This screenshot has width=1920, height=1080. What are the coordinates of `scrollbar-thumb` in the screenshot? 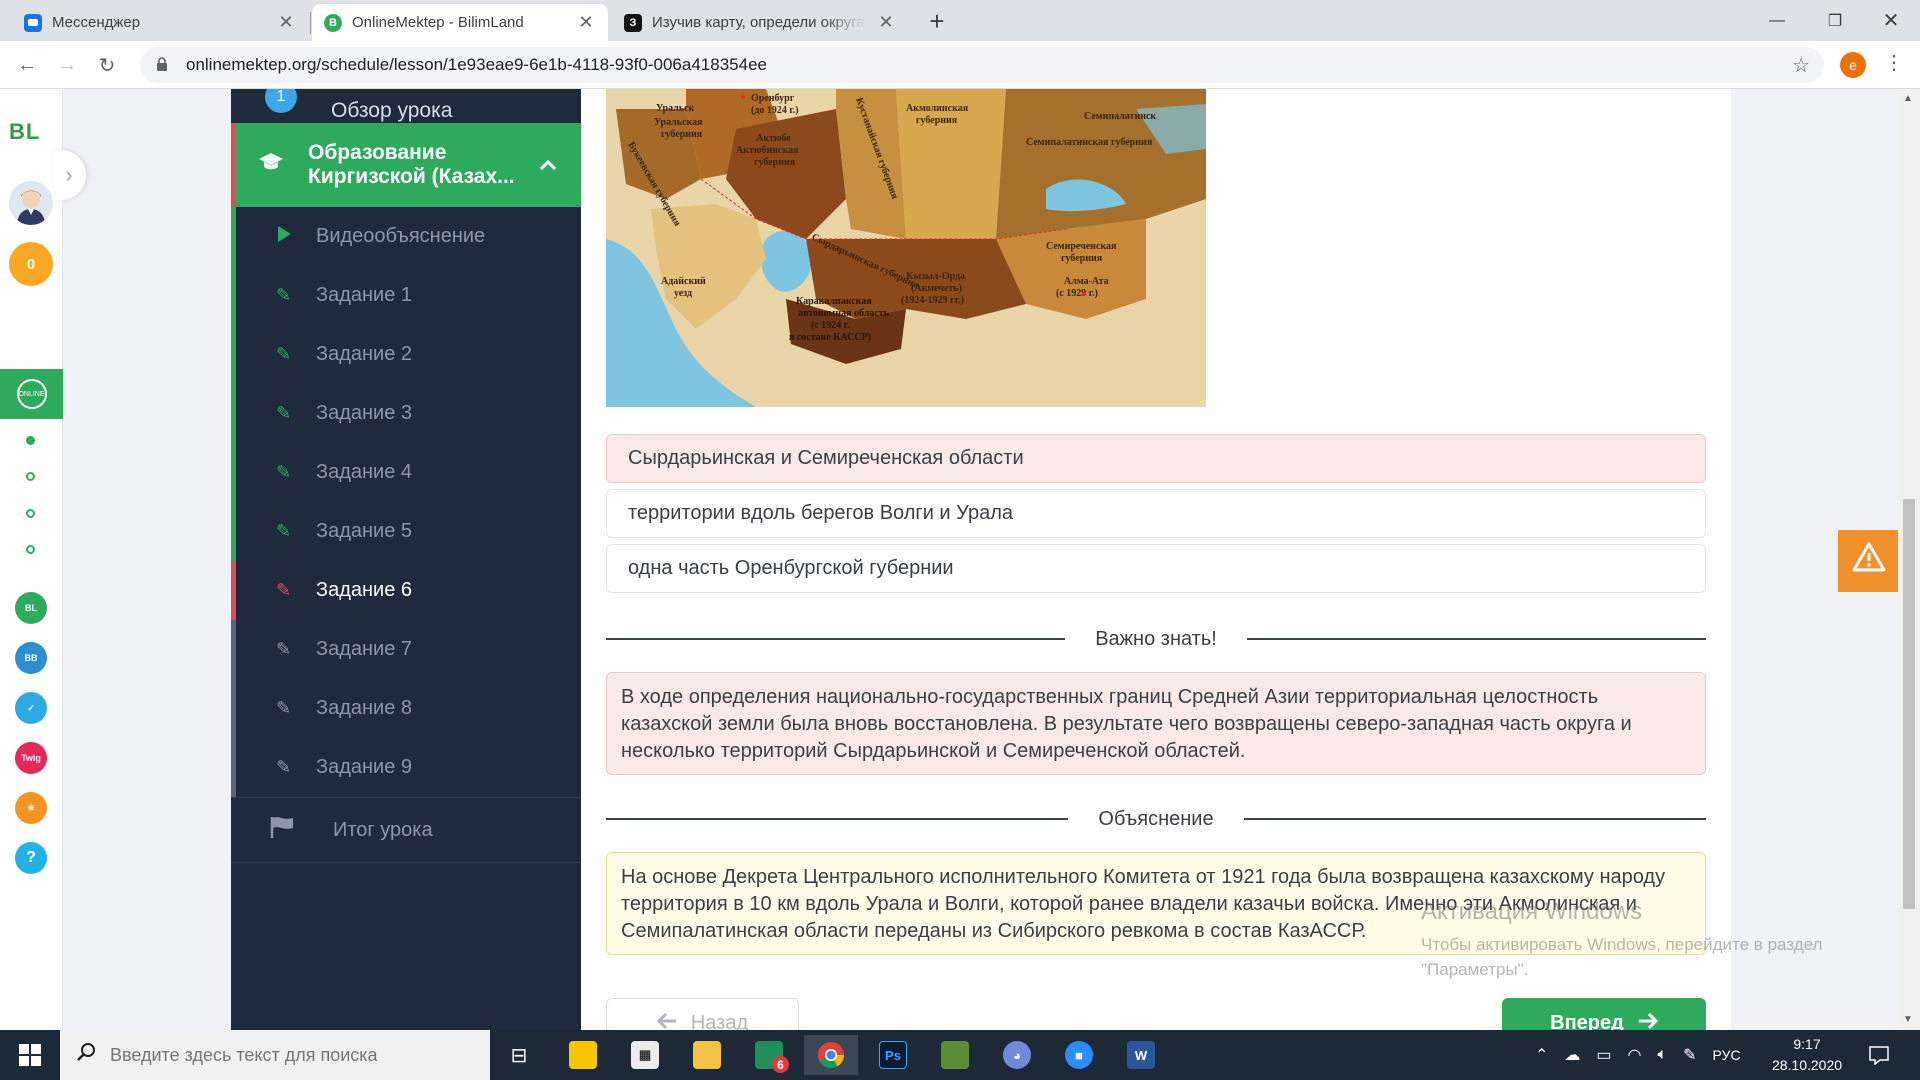 It's located at (1909, 704).